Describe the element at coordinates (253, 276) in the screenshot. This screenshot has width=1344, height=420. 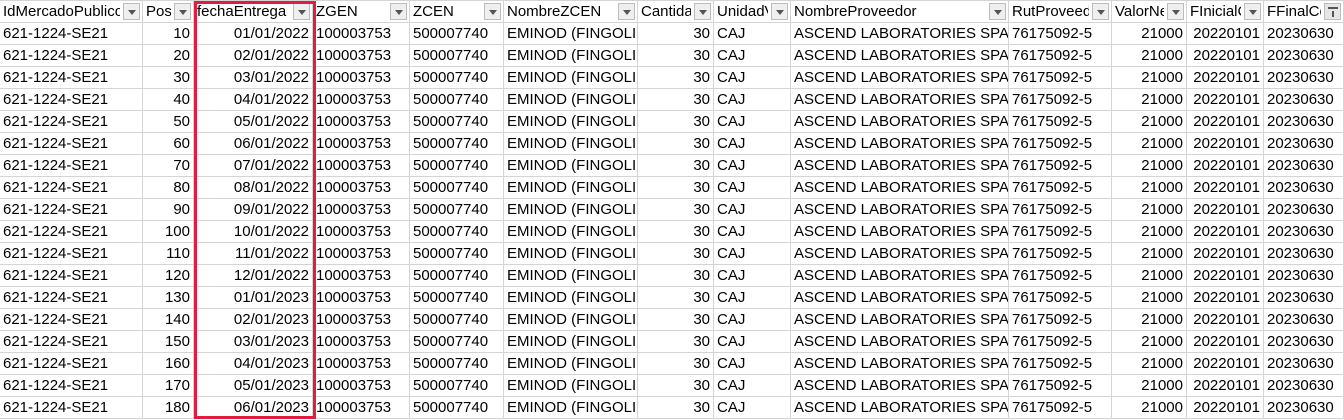
I see `cell-fecha: 12/01/2022` at that location.